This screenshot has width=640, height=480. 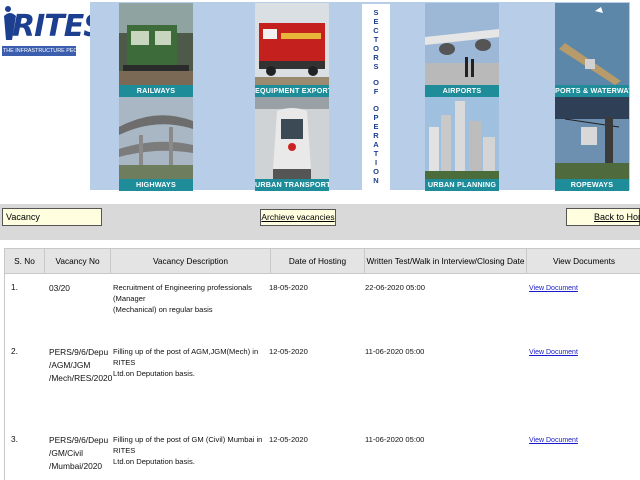 What do you see at coordinates (156, 138) in the screenshot?
I see `highway-photo` at bounding box center [156, 138].